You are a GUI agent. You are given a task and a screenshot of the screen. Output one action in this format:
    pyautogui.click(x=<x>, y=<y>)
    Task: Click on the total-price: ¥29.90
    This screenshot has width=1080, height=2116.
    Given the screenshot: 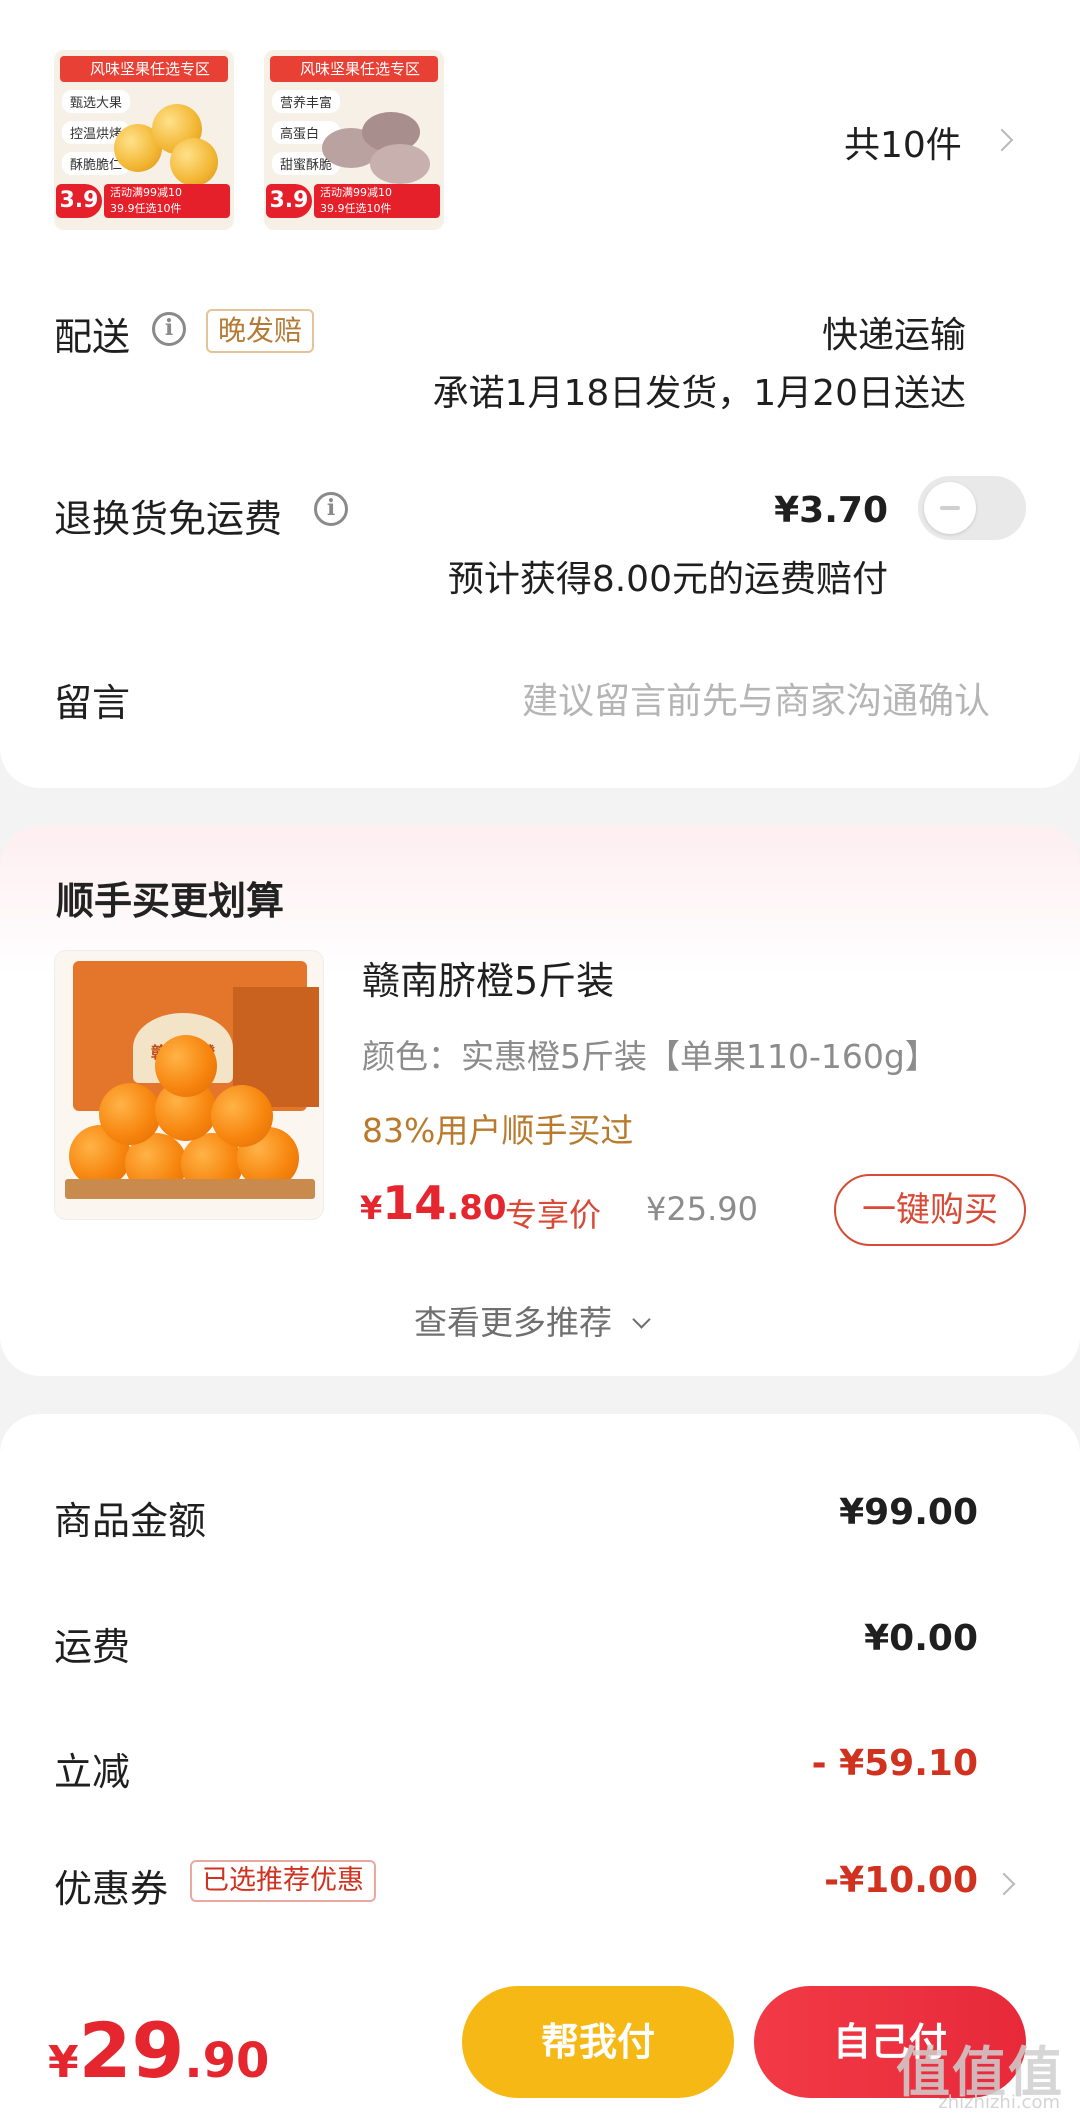 What is the action you would take?
    pyautogui.click(x=158, y=2050)
    